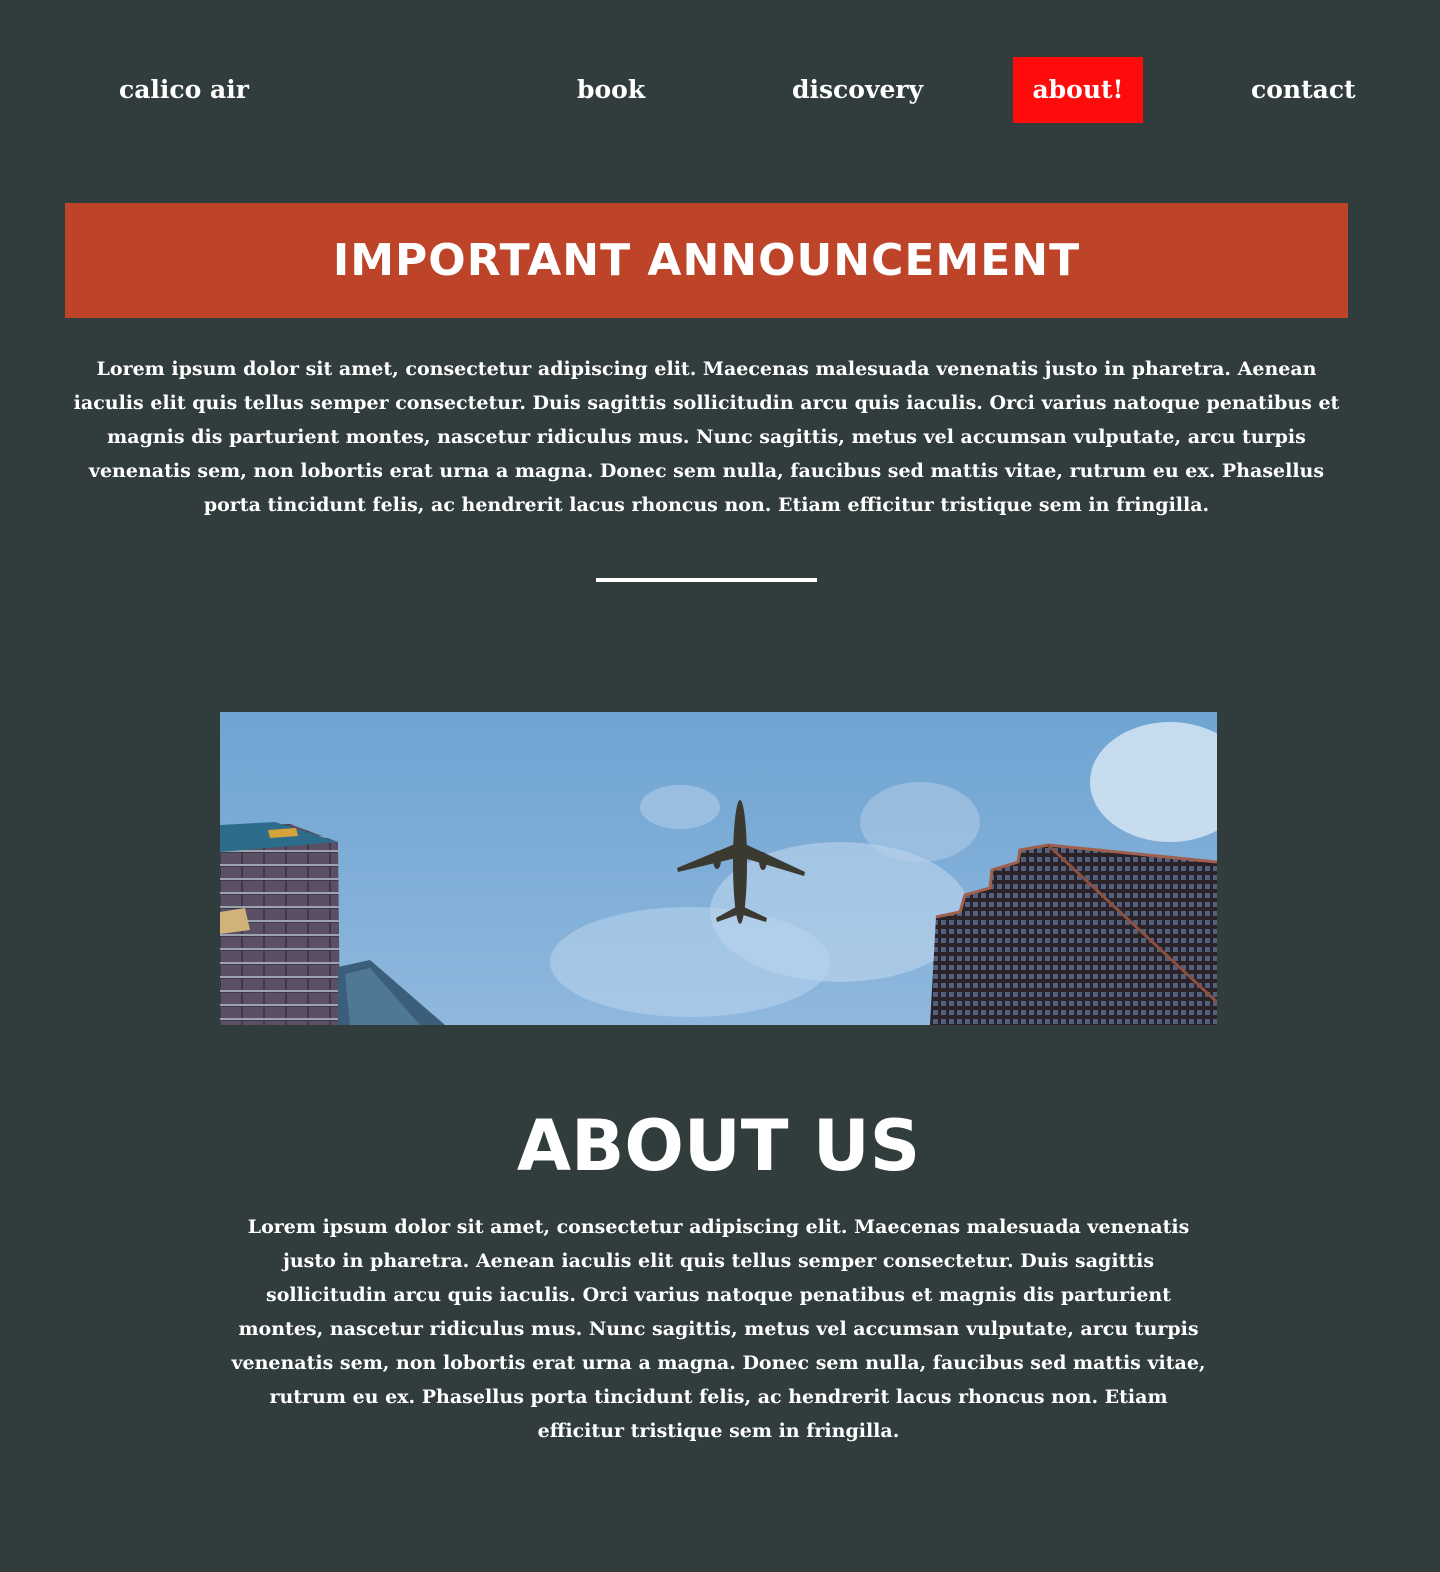  Describe the element at coordinates (184, 90) in the screenshot. I see `brand-logo-link: calico air` at that location.